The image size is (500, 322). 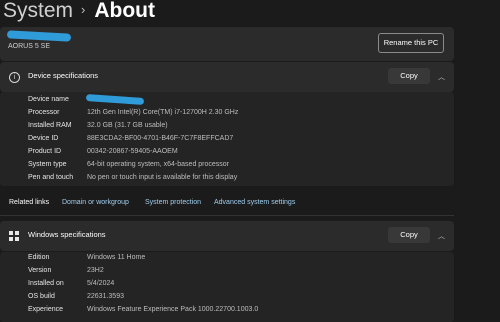 I want to click on link-domain-or-workgroup: Domain or workgroup, so click(x=95, y=202).